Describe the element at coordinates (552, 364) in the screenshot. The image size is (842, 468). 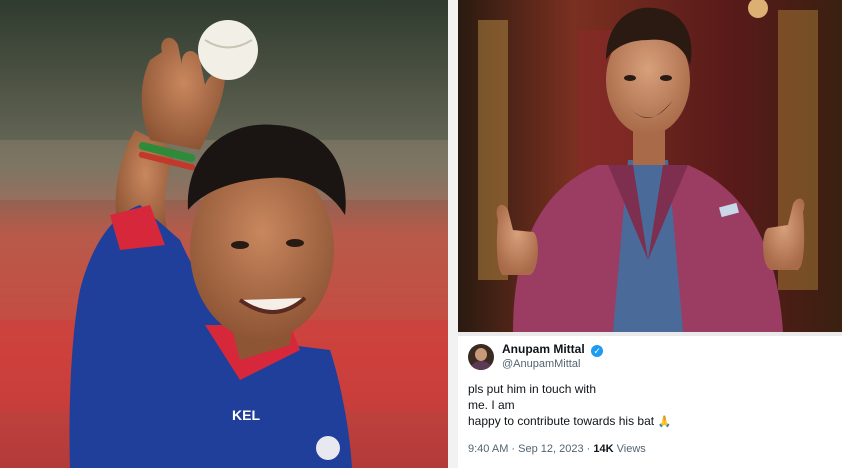
I see `user-handle: @AnupamMittal` at that location.